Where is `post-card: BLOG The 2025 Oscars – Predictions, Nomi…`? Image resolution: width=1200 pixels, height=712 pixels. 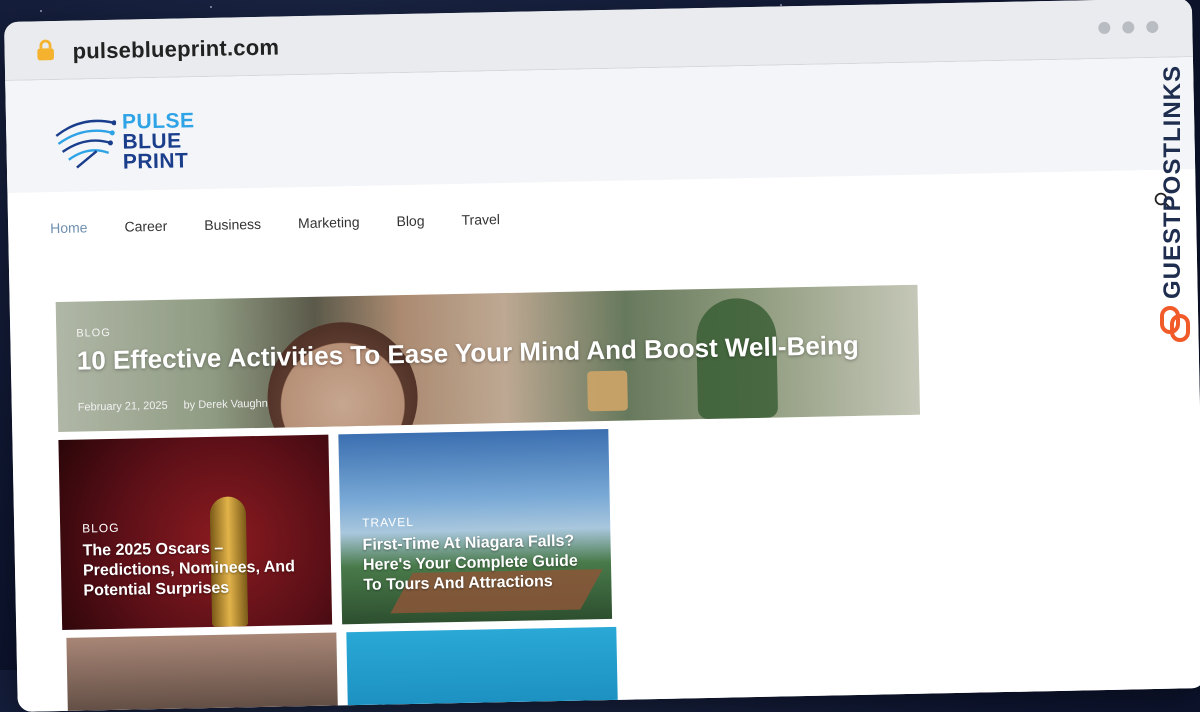 post-card: BLOG The 2025 Oscars – Predictions, Nomi… is located at coordinates (195, 532).